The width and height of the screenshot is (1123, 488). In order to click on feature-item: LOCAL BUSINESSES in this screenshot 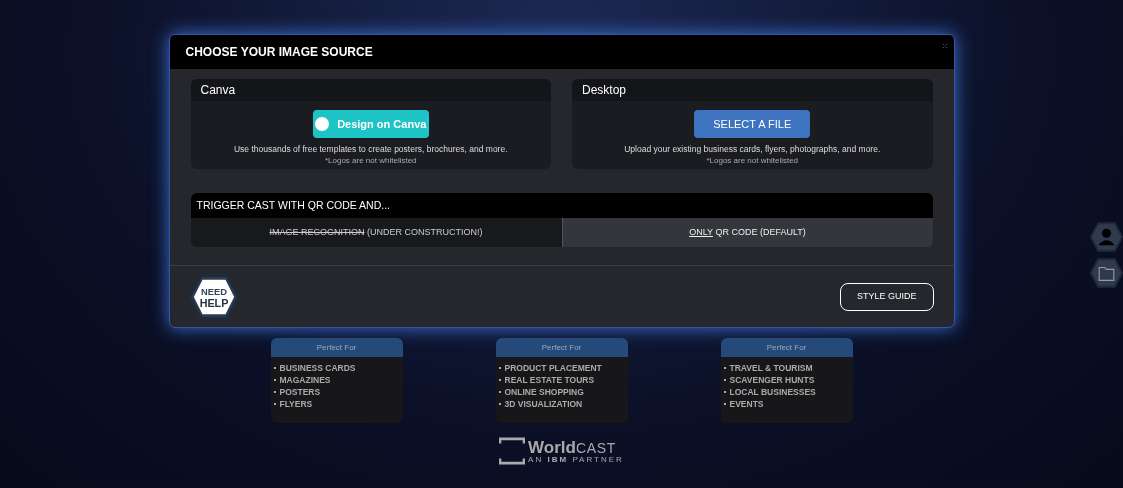, I will do `click(788, 392)`.